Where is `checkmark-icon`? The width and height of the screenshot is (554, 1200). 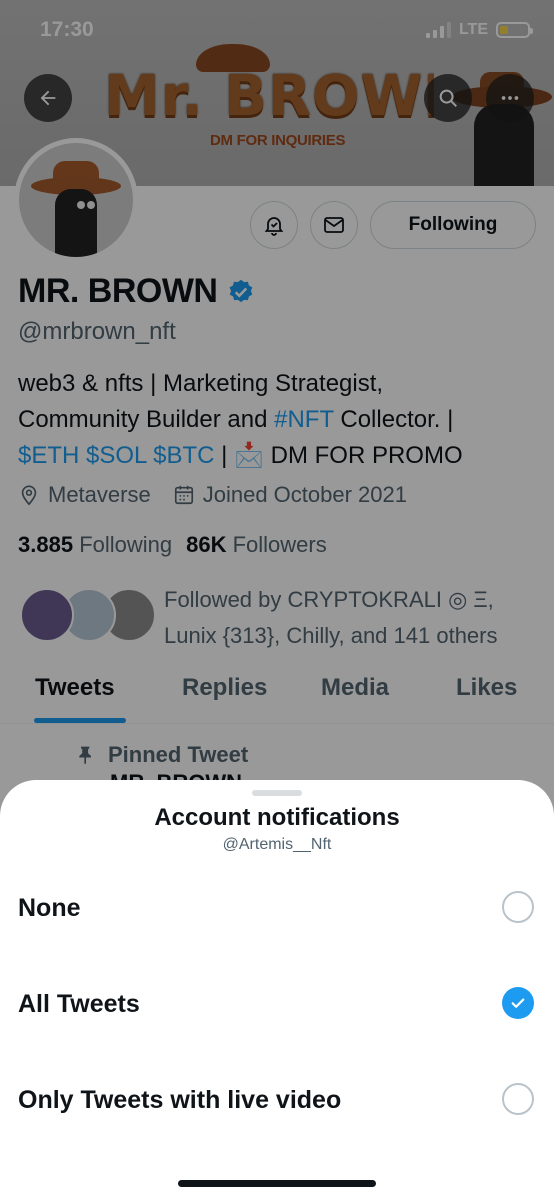 checkmark-icon is located at coordinates (518, 1003).